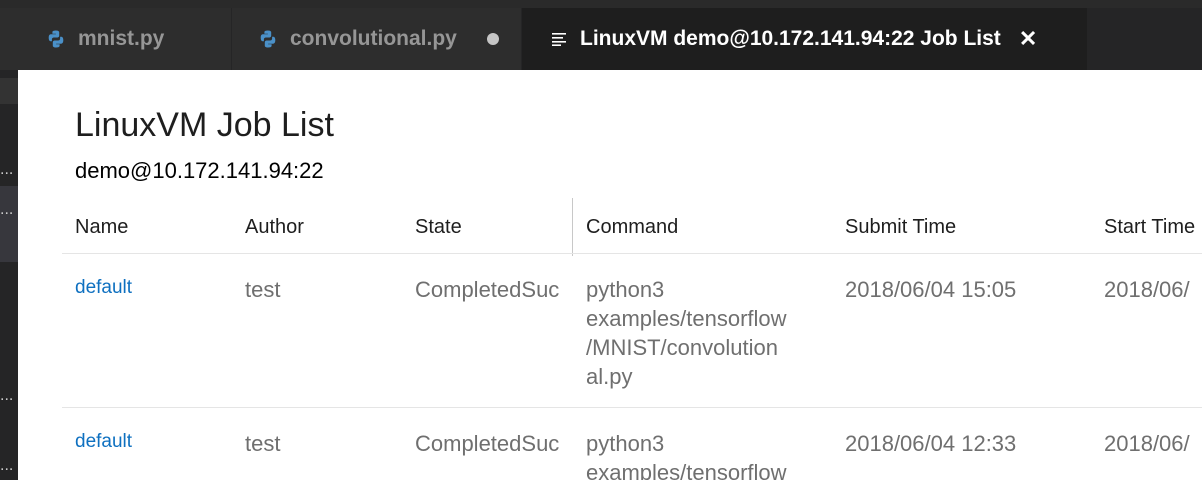 This screenshot has height=480, width=1202. I want to click on column-header-command: Command, so click(632, 227).